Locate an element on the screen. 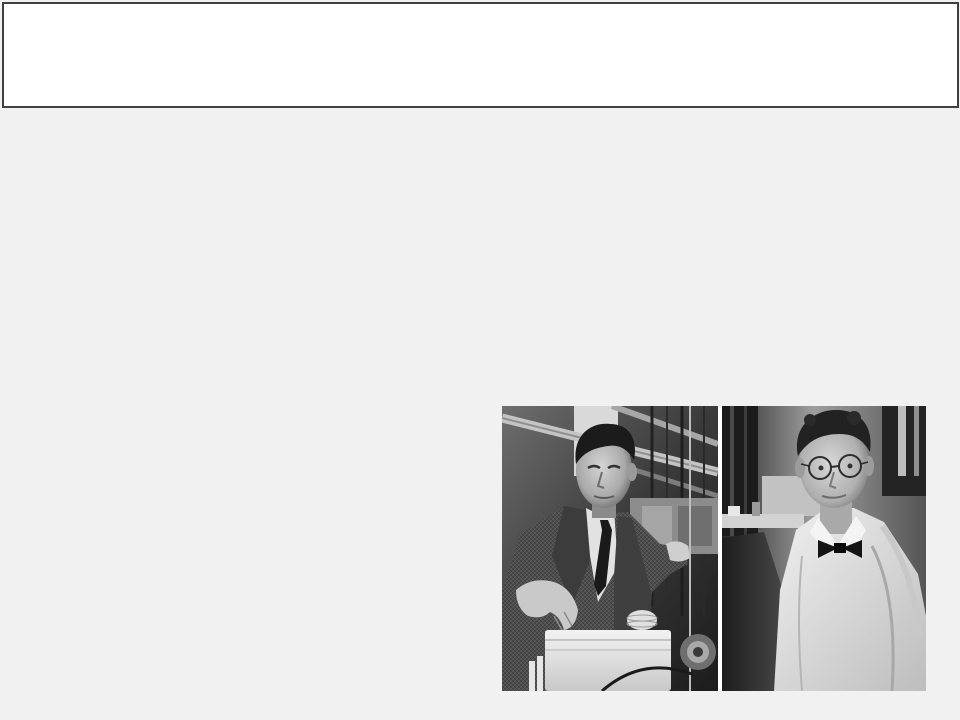  photo-right is located at coordinates (824, 548).